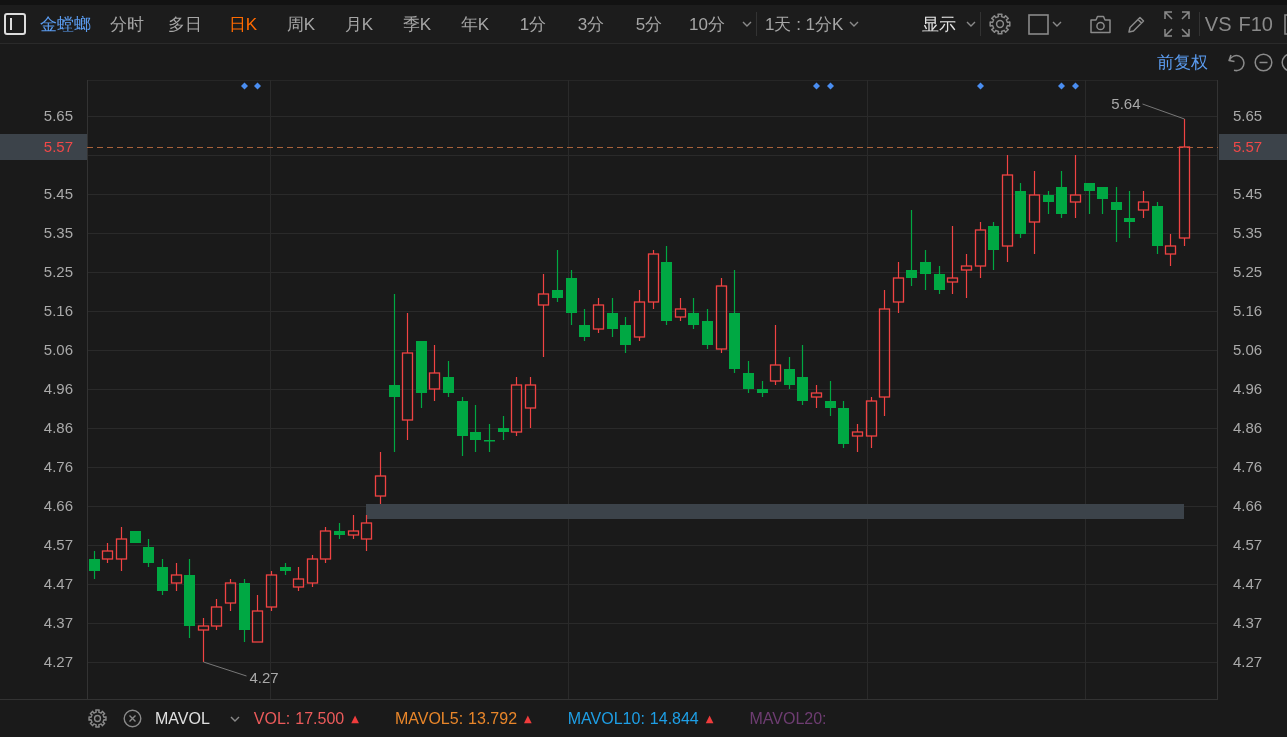 The image size is (1287, 737). What do you see at coordinates (980, 86) in the screenshot?
I see `diamond-icon` at bounding box center [980, 86].